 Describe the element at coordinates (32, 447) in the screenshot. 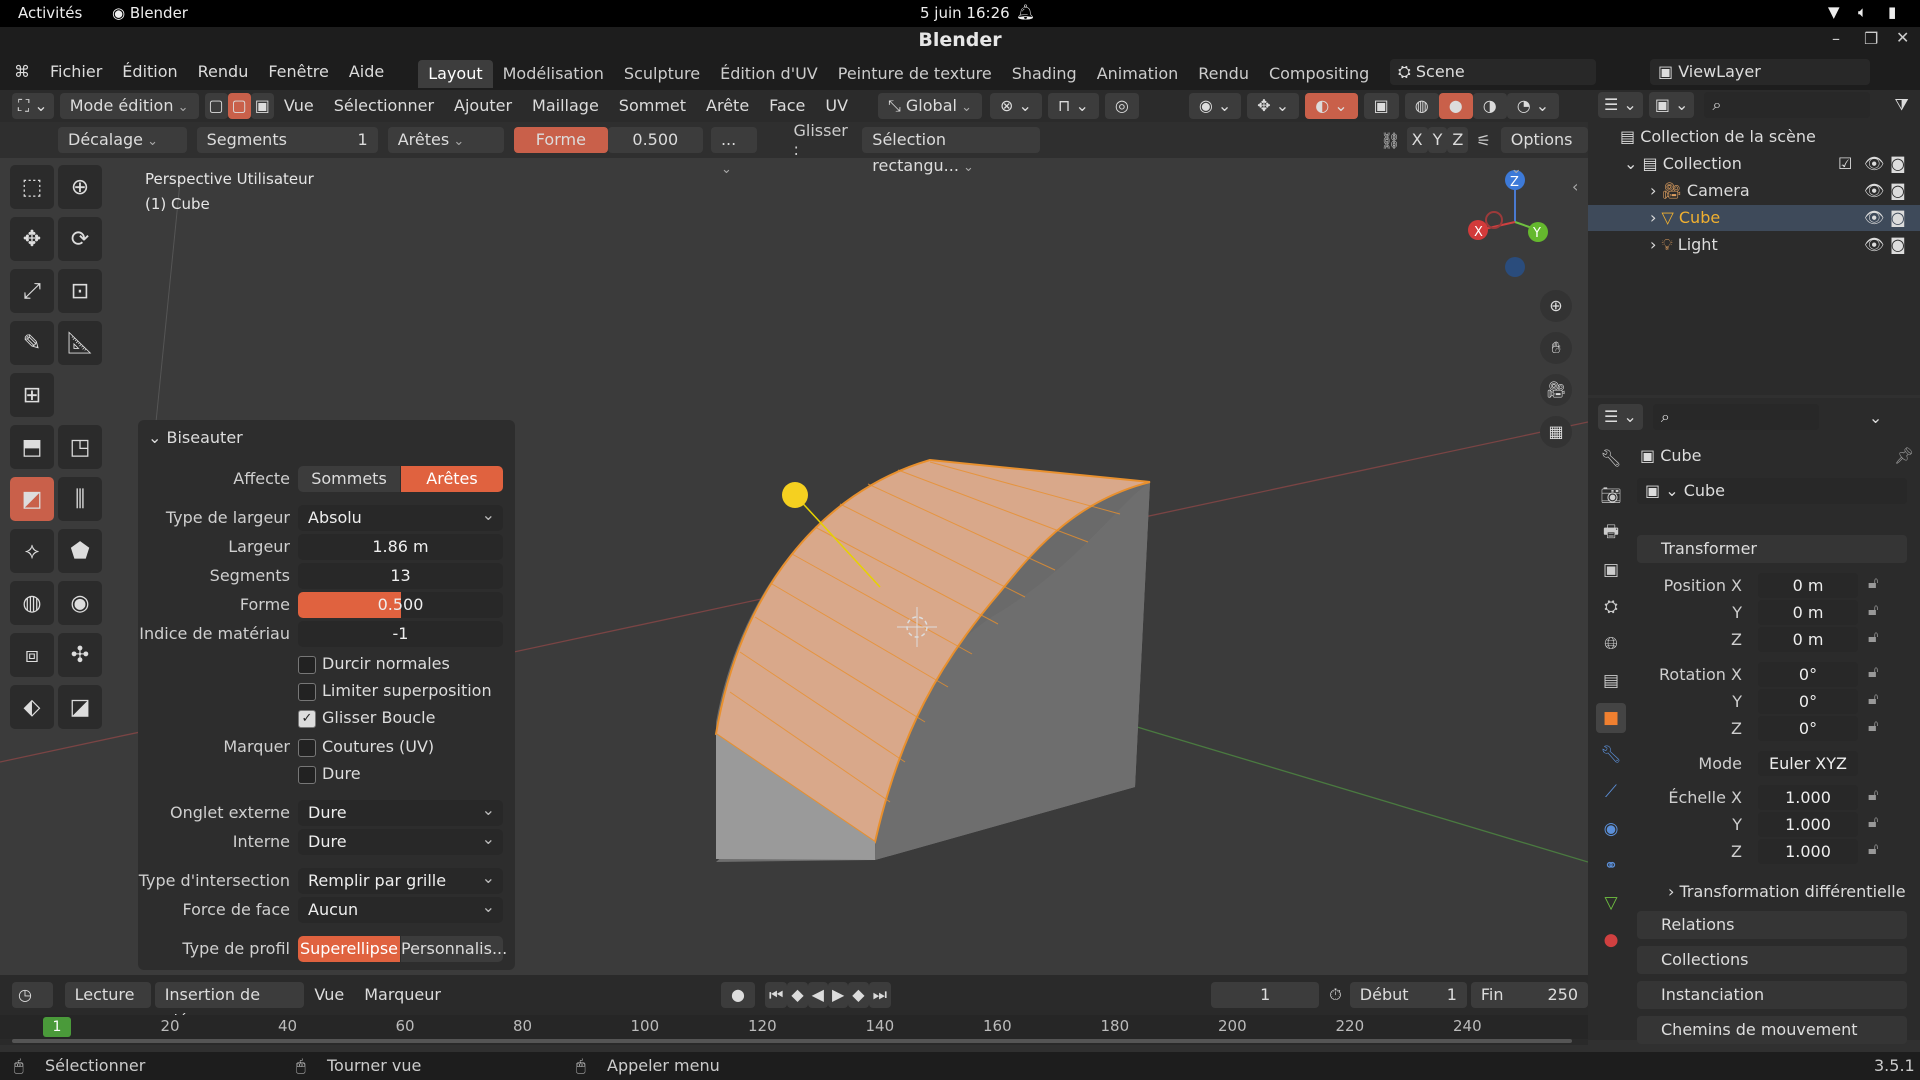

I see `extrude-icon: ⬒` at that location.